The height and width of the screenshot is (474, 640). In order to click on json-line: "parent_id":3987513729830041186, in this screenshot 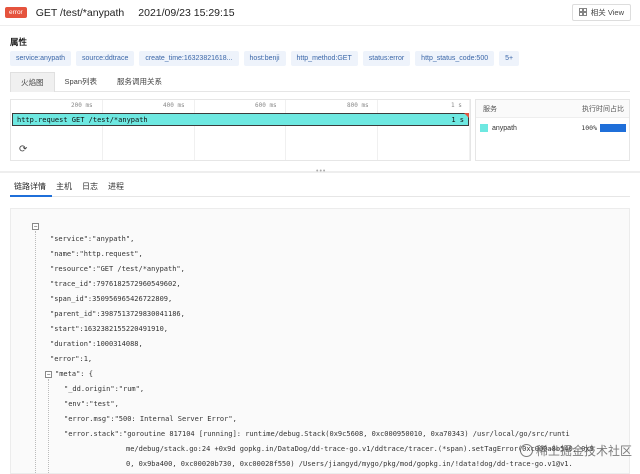, I will do `click(117, 314)`.